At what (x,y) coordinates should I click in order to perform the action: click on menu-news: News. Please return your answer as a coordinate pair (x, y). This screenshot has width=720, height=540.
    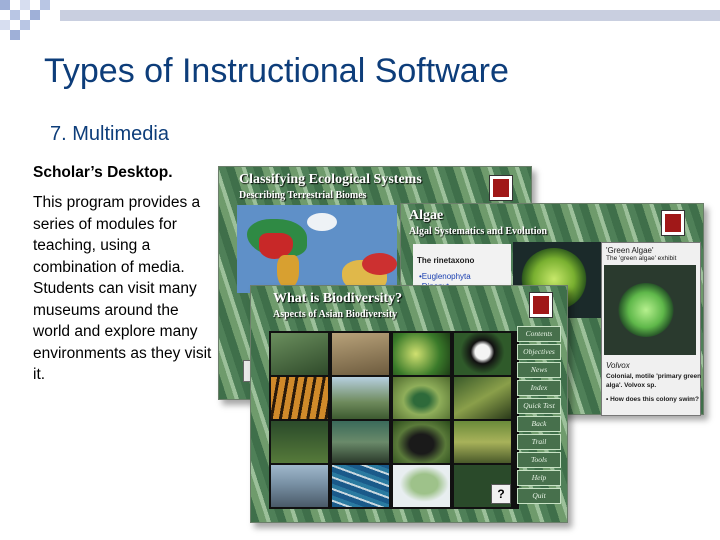
    Looking at the image, I should click on (539, 370).